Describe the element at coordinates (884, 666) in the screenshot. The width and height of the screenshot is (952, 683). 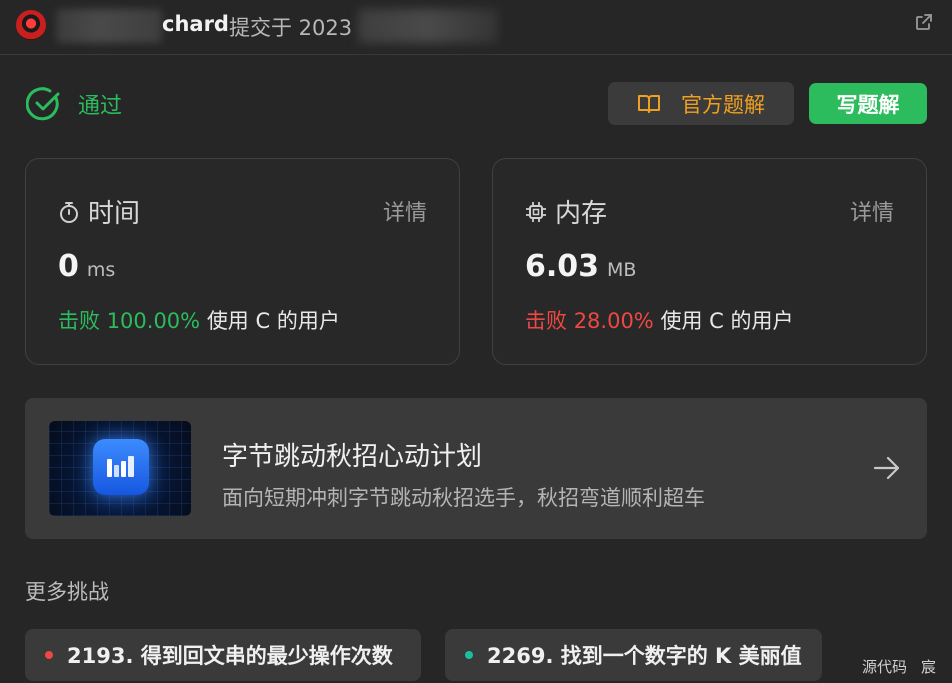
I see `source-code-link: 源代码` at that location.